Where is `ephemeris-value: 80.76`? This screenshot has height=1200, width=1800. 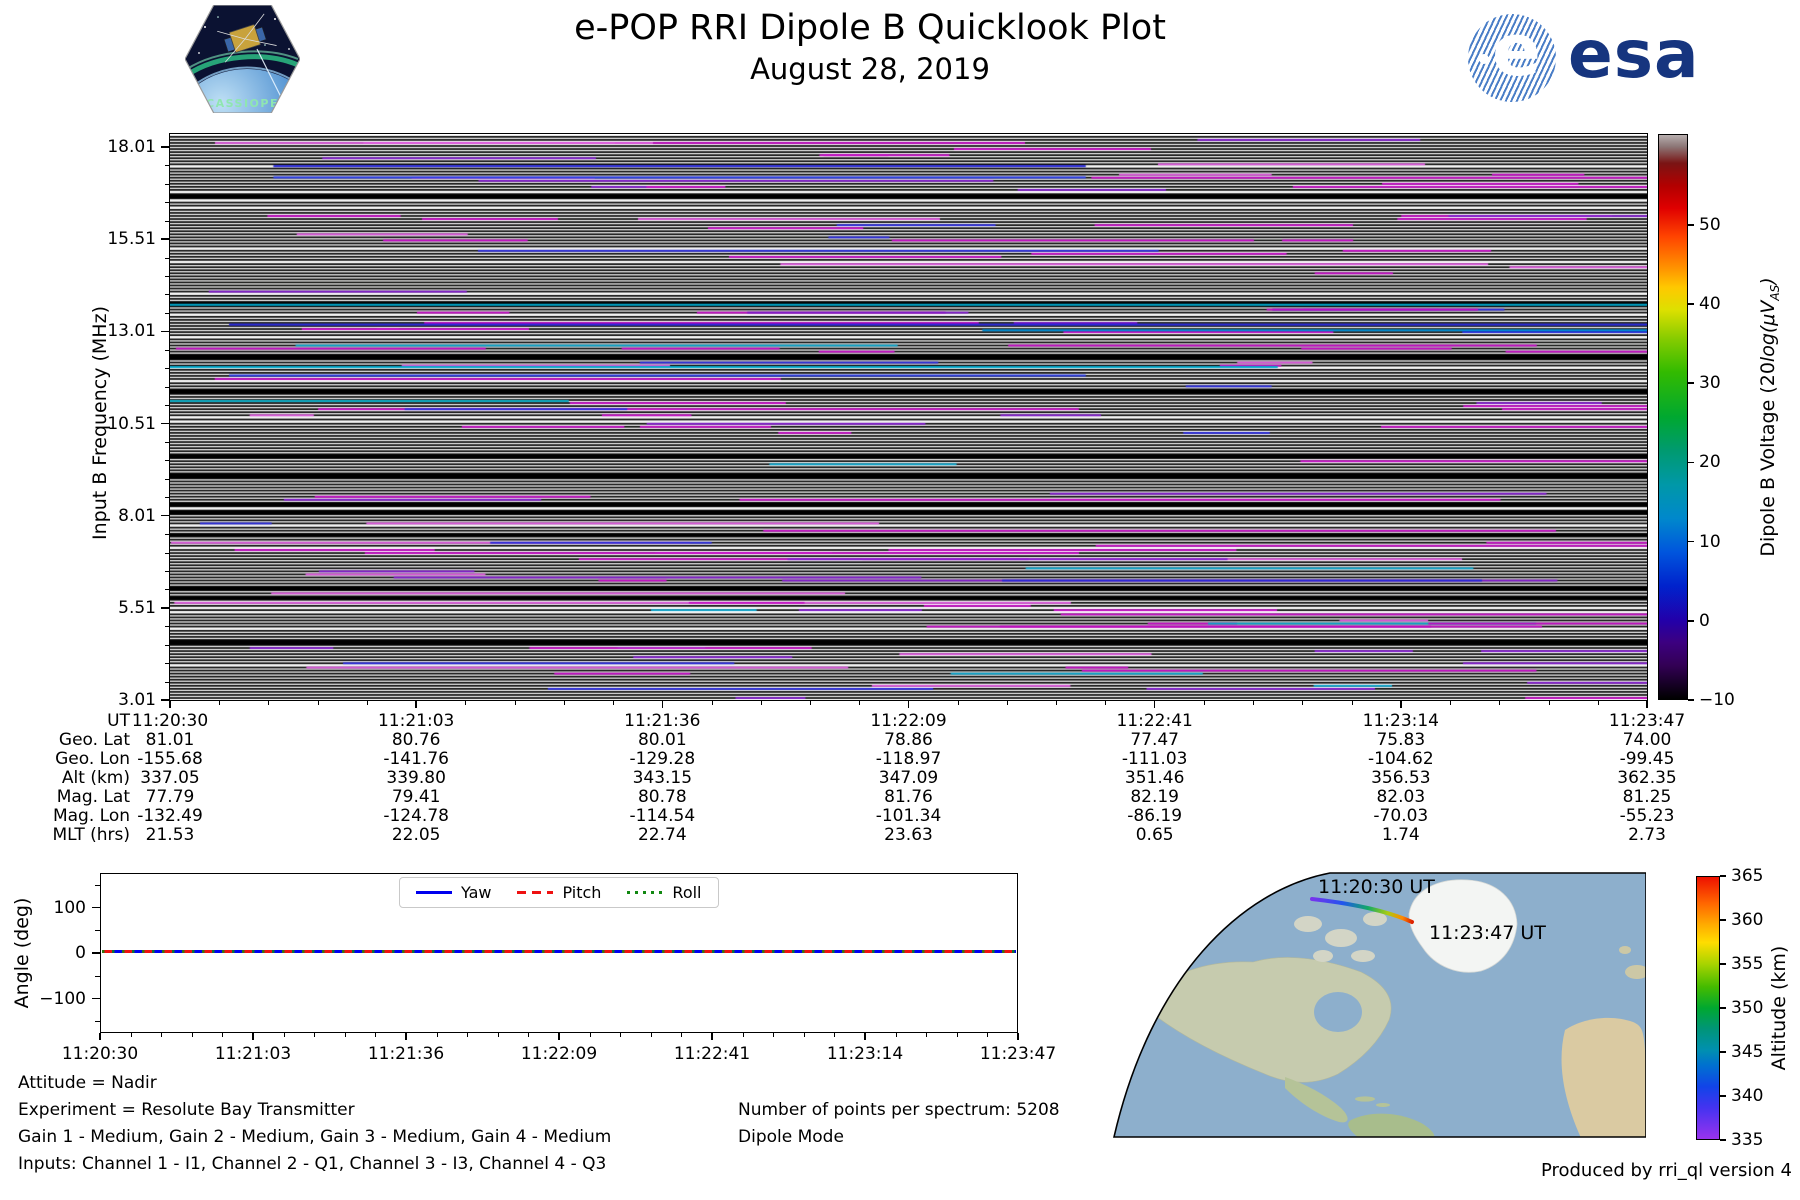
ephemeris-value: 80.76 is located at coordinates (416, 740).